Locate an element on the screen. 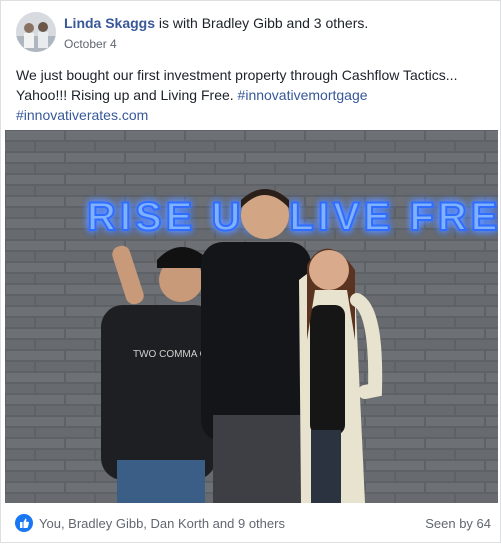 The height and width of the screenshot is (544, 501). post-date: October 4 is located at coordinates (90, 44).